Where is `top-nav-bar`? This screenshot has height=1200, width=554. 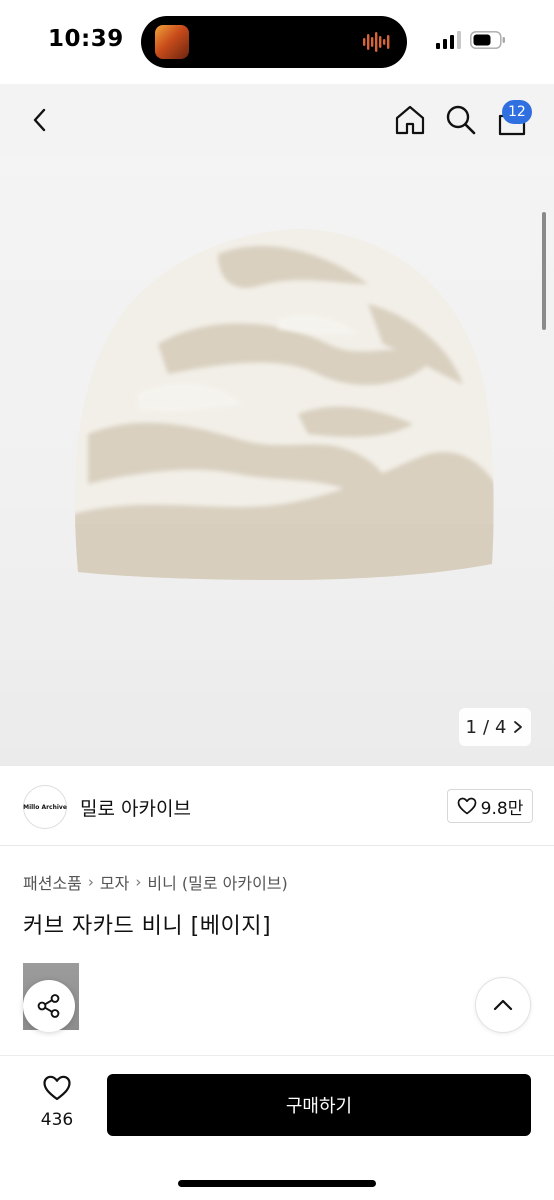
top-nav-bar is located at coordinates (277, 120).